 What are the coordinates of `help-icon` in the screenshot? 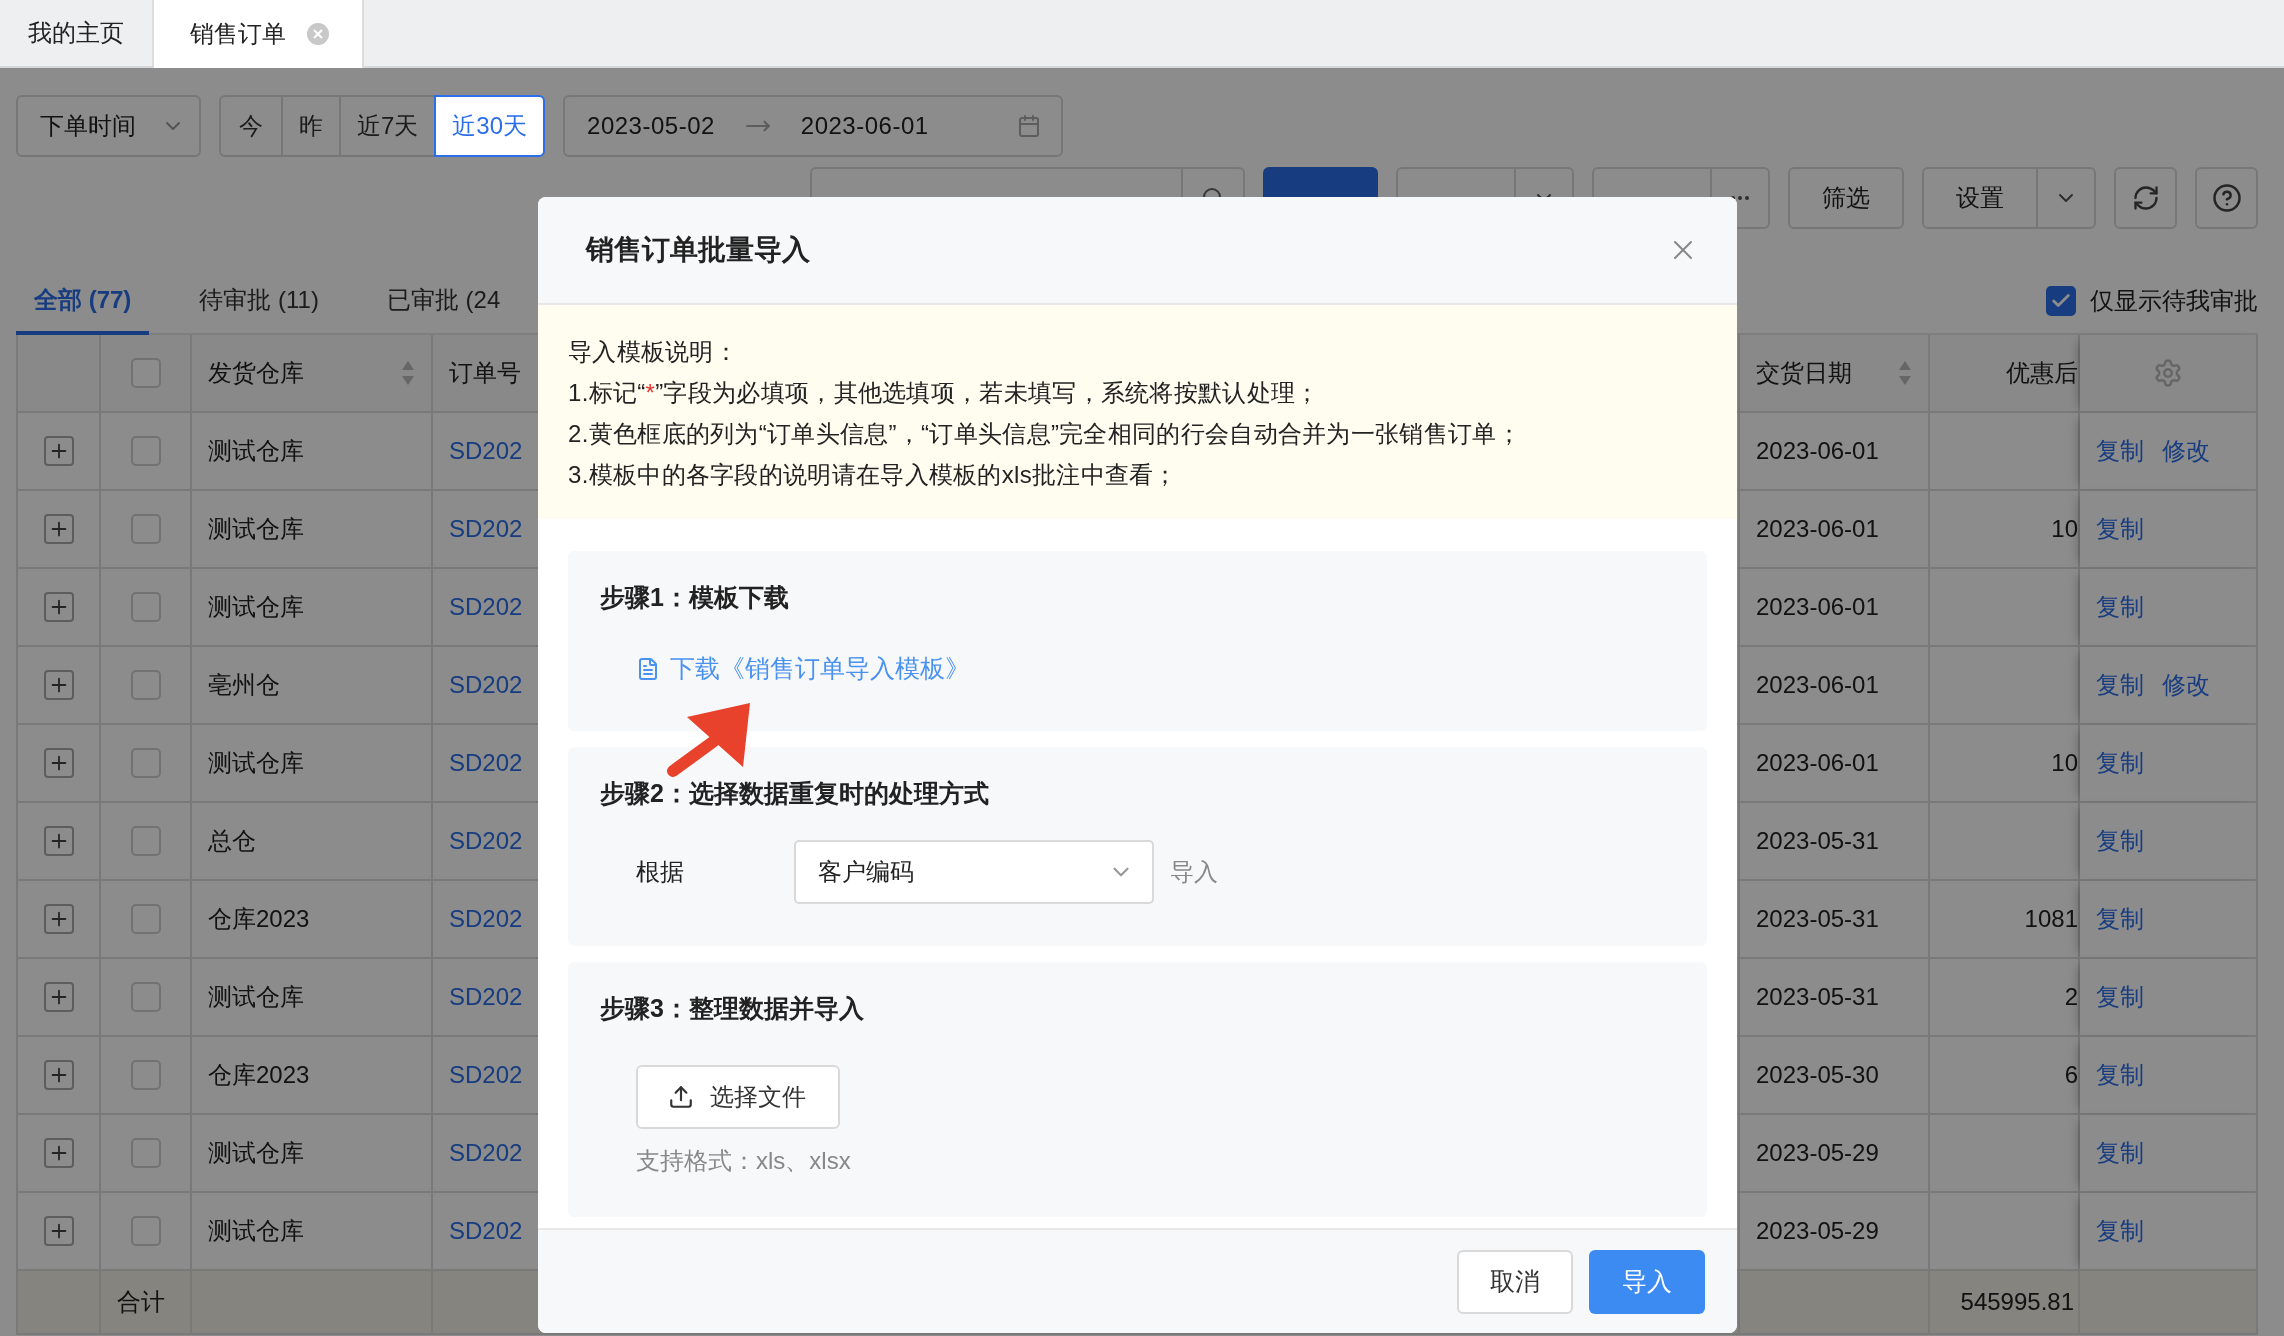 It's located at (2226, 198).